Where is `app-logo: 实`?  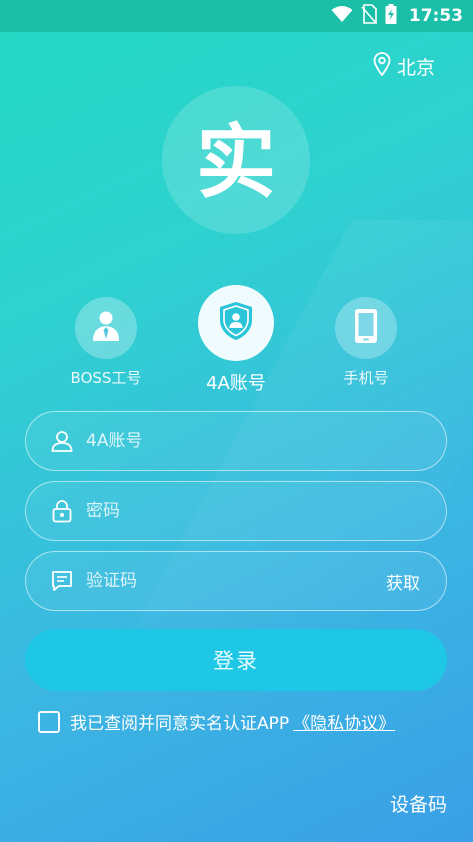 app-logo: 实 is located at coordinates (236, 160).